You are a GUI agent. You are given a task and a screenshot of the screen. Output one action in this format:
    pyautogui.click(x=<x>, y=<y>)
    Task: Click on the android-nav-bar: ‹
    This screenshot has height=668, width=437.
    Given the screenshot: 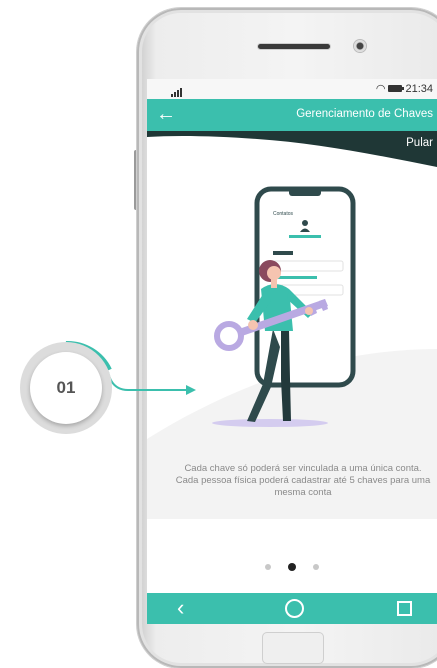 What is the action you would take?
    pyautogui.click(x=292, y=608)
    